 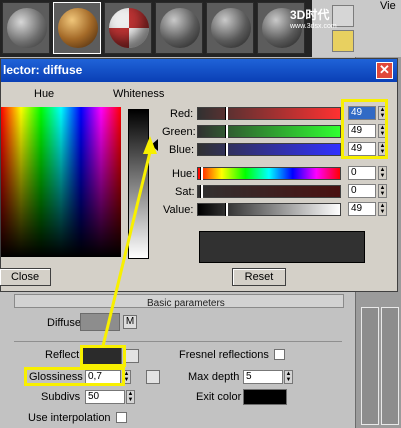 I want to click on use-interpolation-checkbox, so click(x=121, y=417).